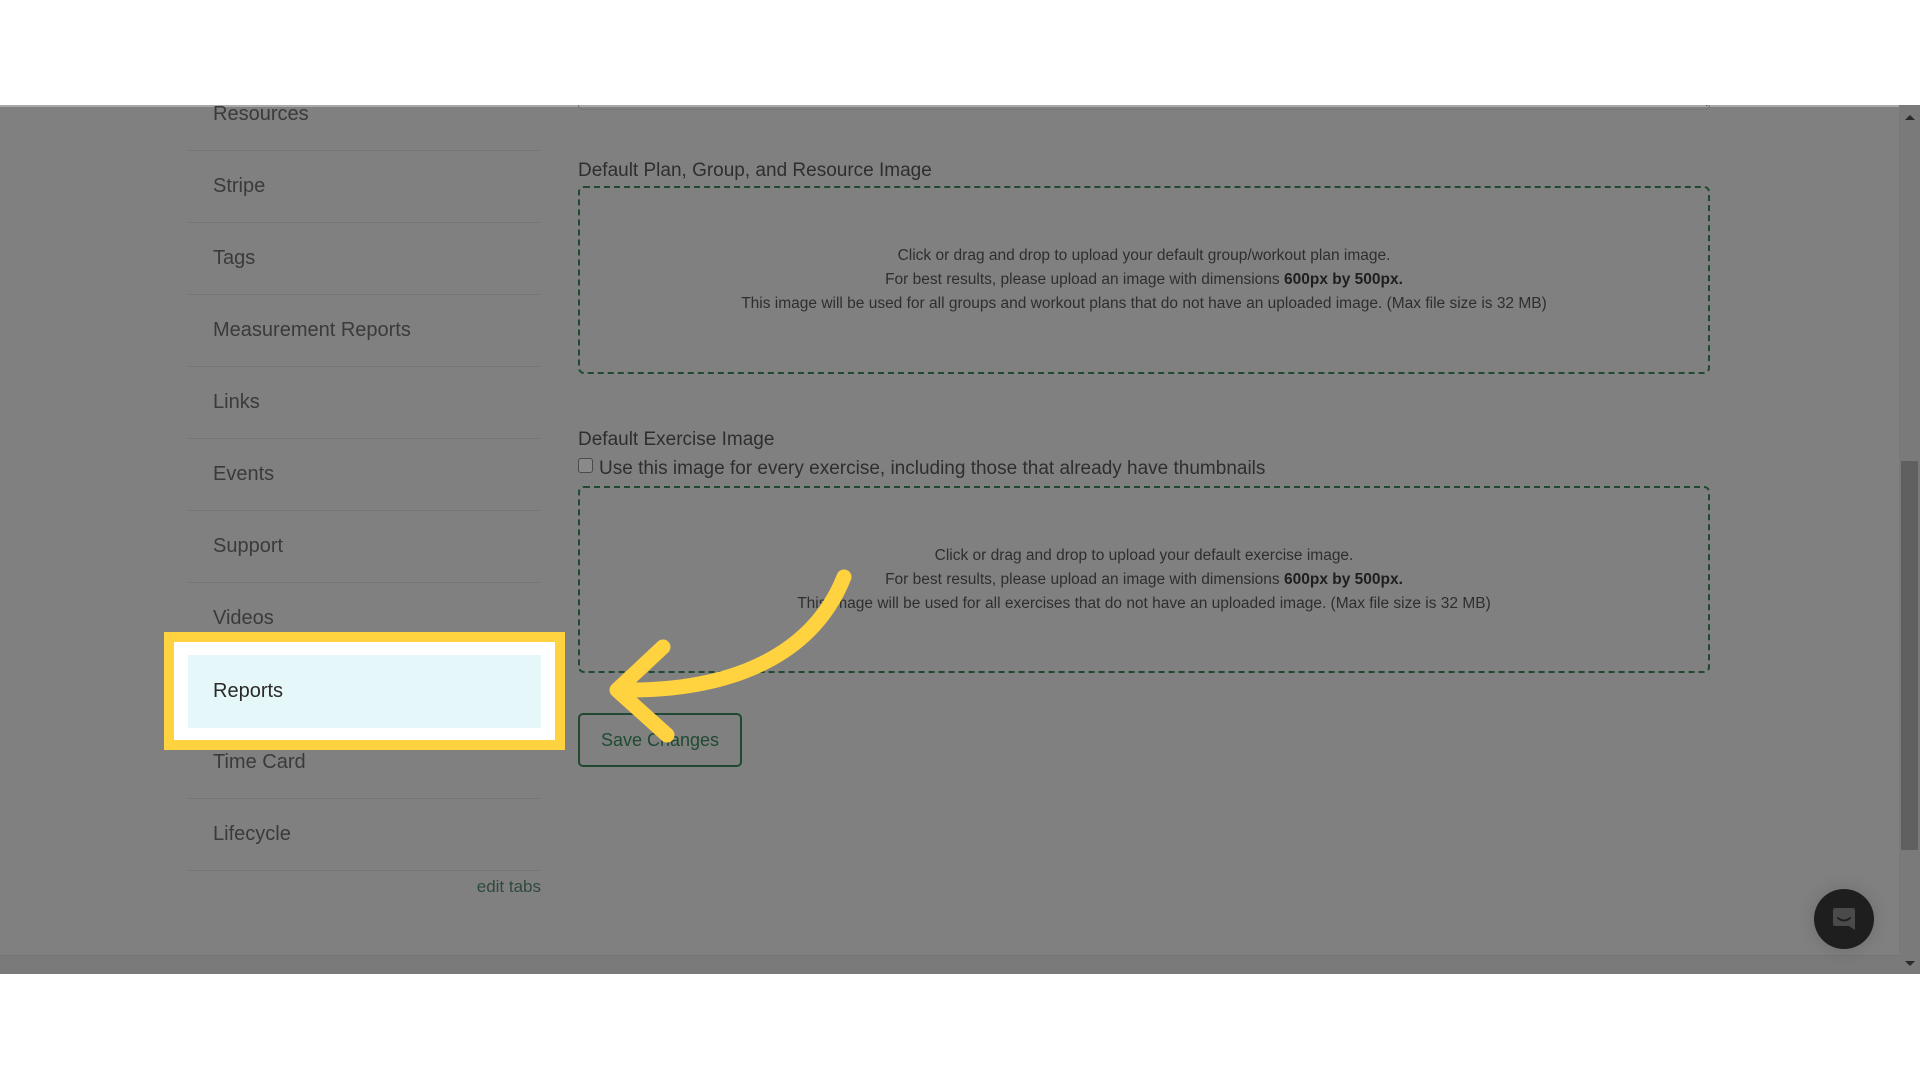 This screenshot has height=1080, width=1920. What do you see at coordinates (312, 330) in the screenshot?
I see `sidebar-item-label: Measurement Reports` at bounding box center [312, 330].